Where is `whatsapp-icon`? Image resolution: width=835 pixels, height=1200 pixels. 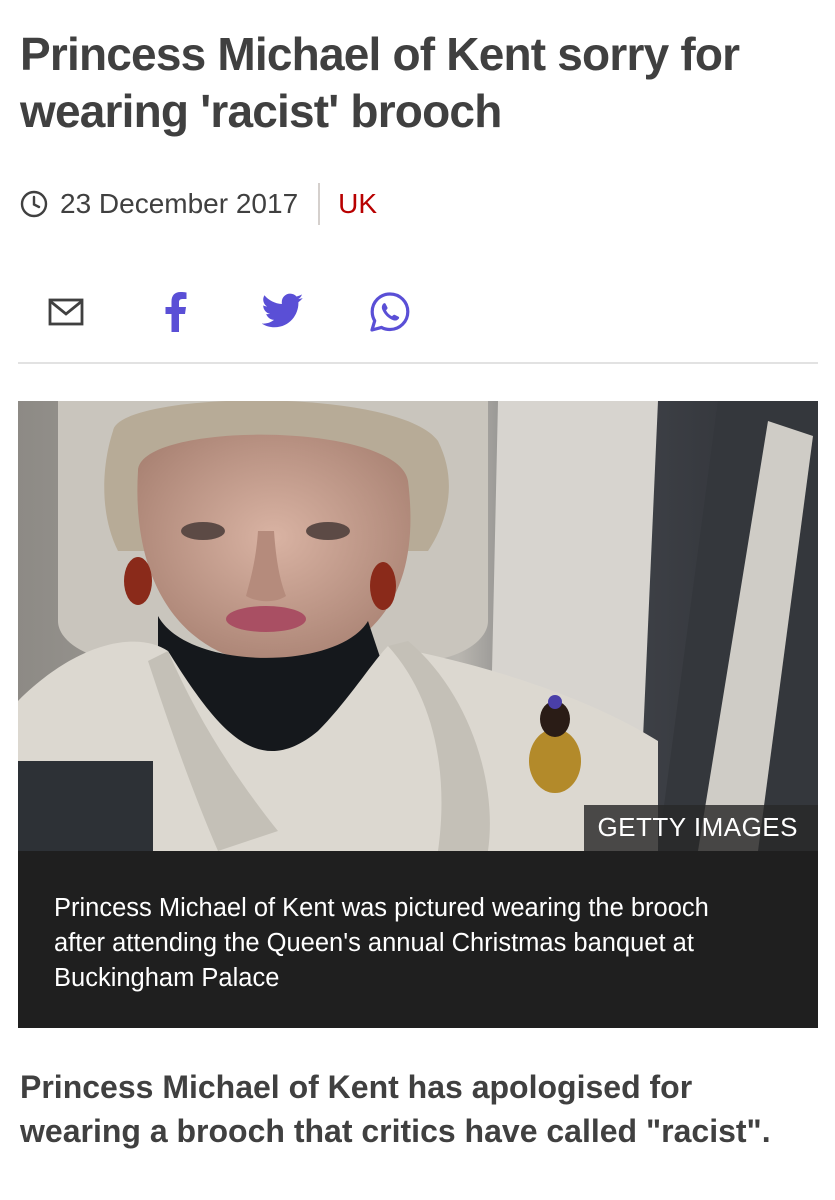 whatsapp-icon is located at coordinates (390, 314).